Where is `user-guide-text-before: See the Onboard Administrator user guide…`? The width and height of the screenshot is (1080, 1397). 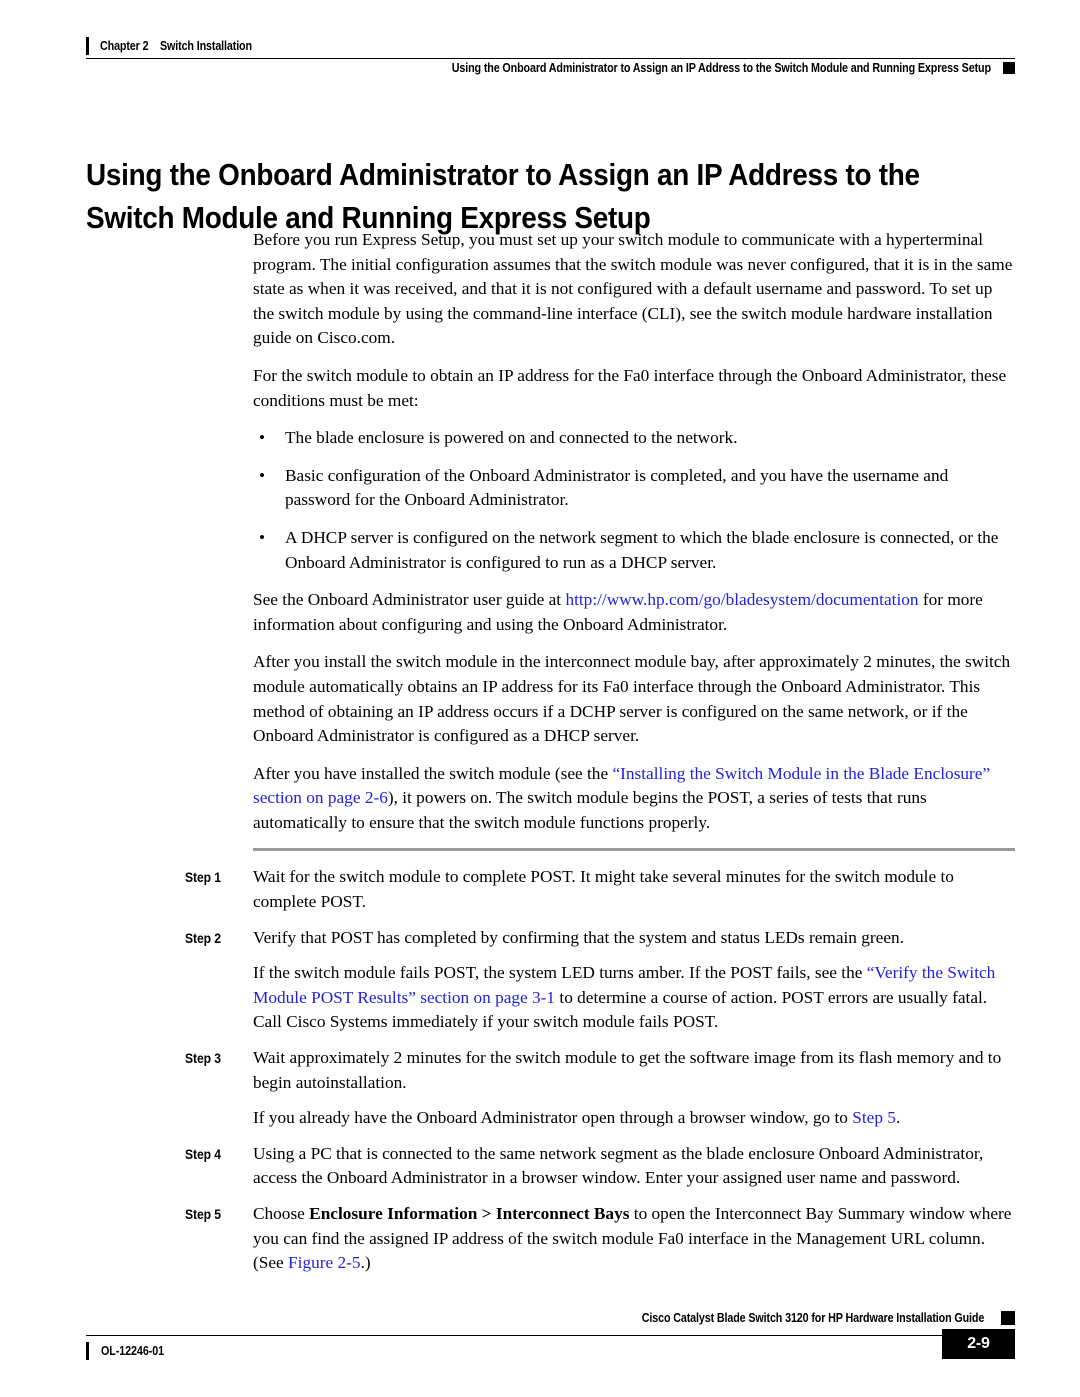
user-guide-text-before: See the Onboard Administrator user guide… is located at coordinates (409, 600).